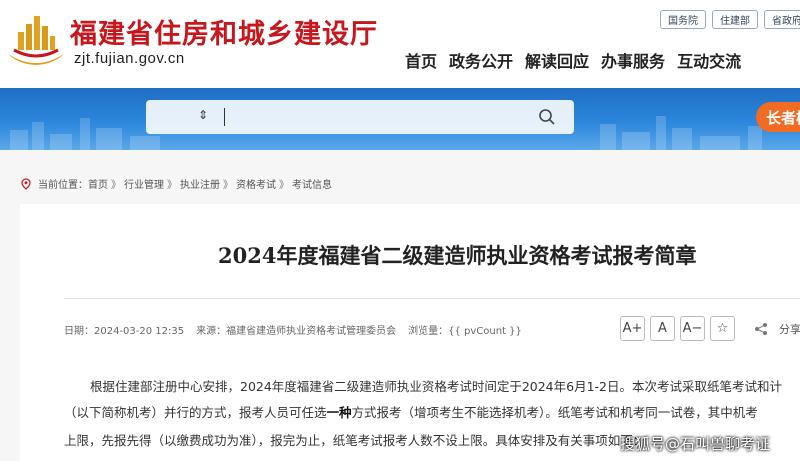 This screenshot has width=800, height=461. What do you see at coordinates (380, 117) in the screenshot?
I see `search-input` at bounding box center [380, 117].